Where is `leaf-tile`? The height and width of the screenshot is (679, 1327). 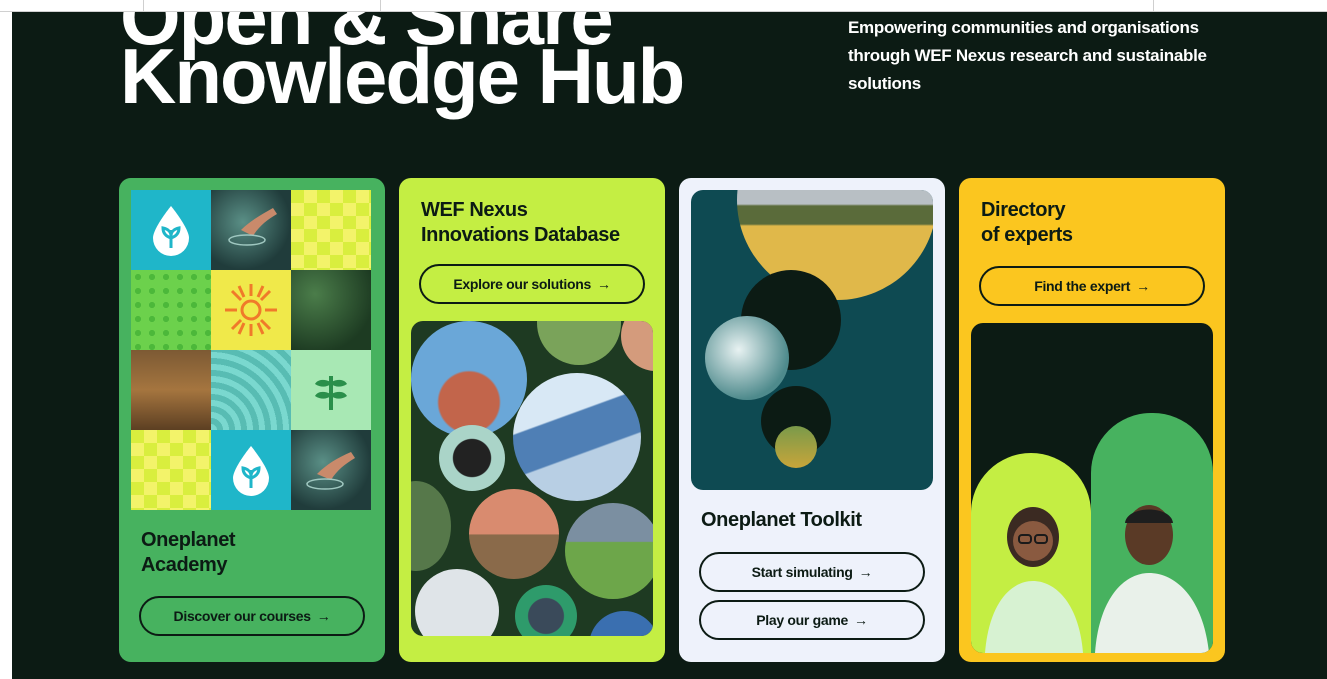
leaf-tile is located at coordinates (331, 390).